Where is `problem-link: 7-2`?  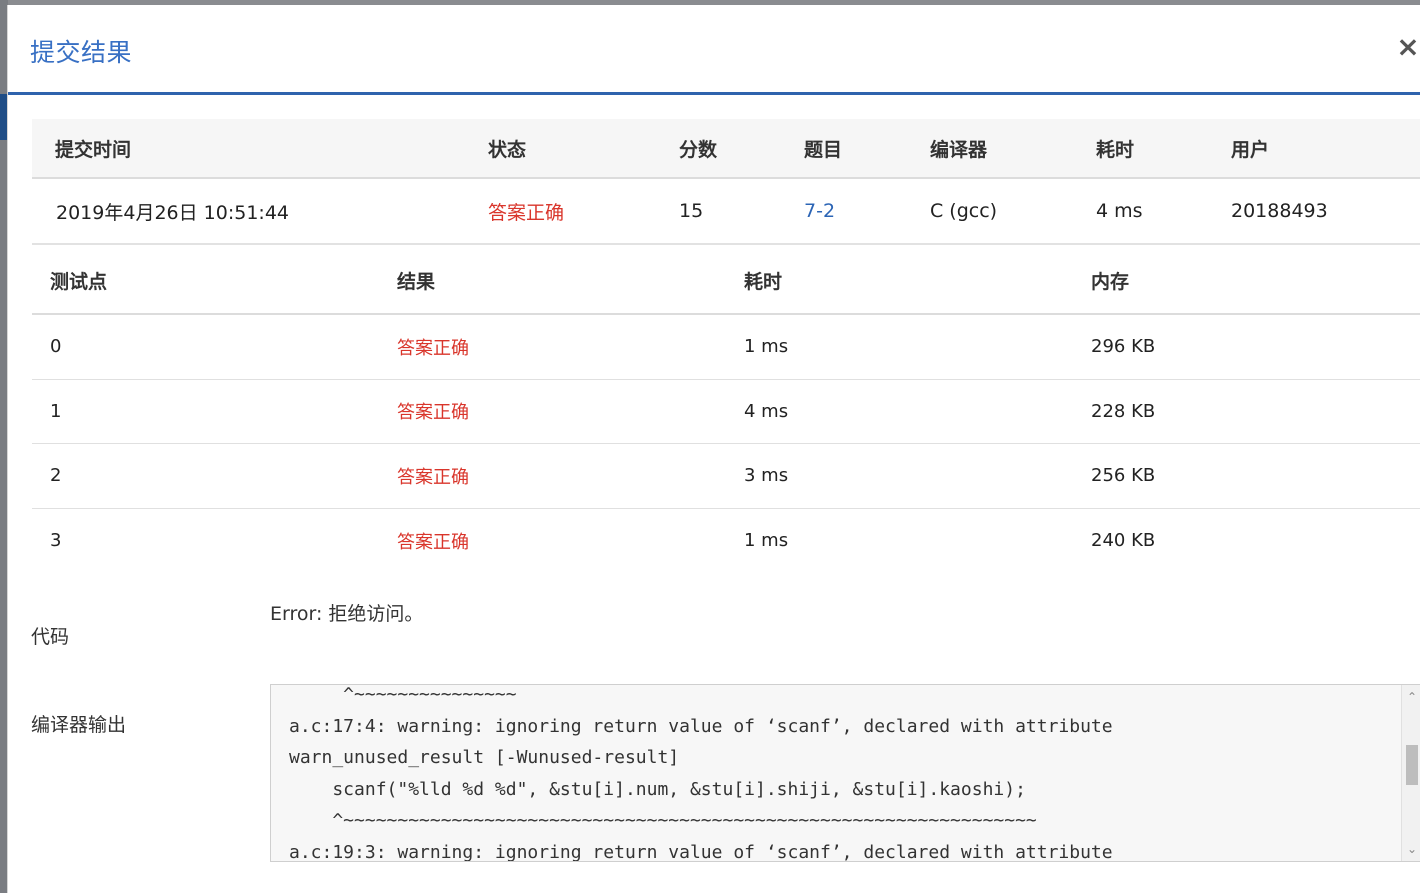
problem-link: 7-2 is located at coordinates (819, 211).